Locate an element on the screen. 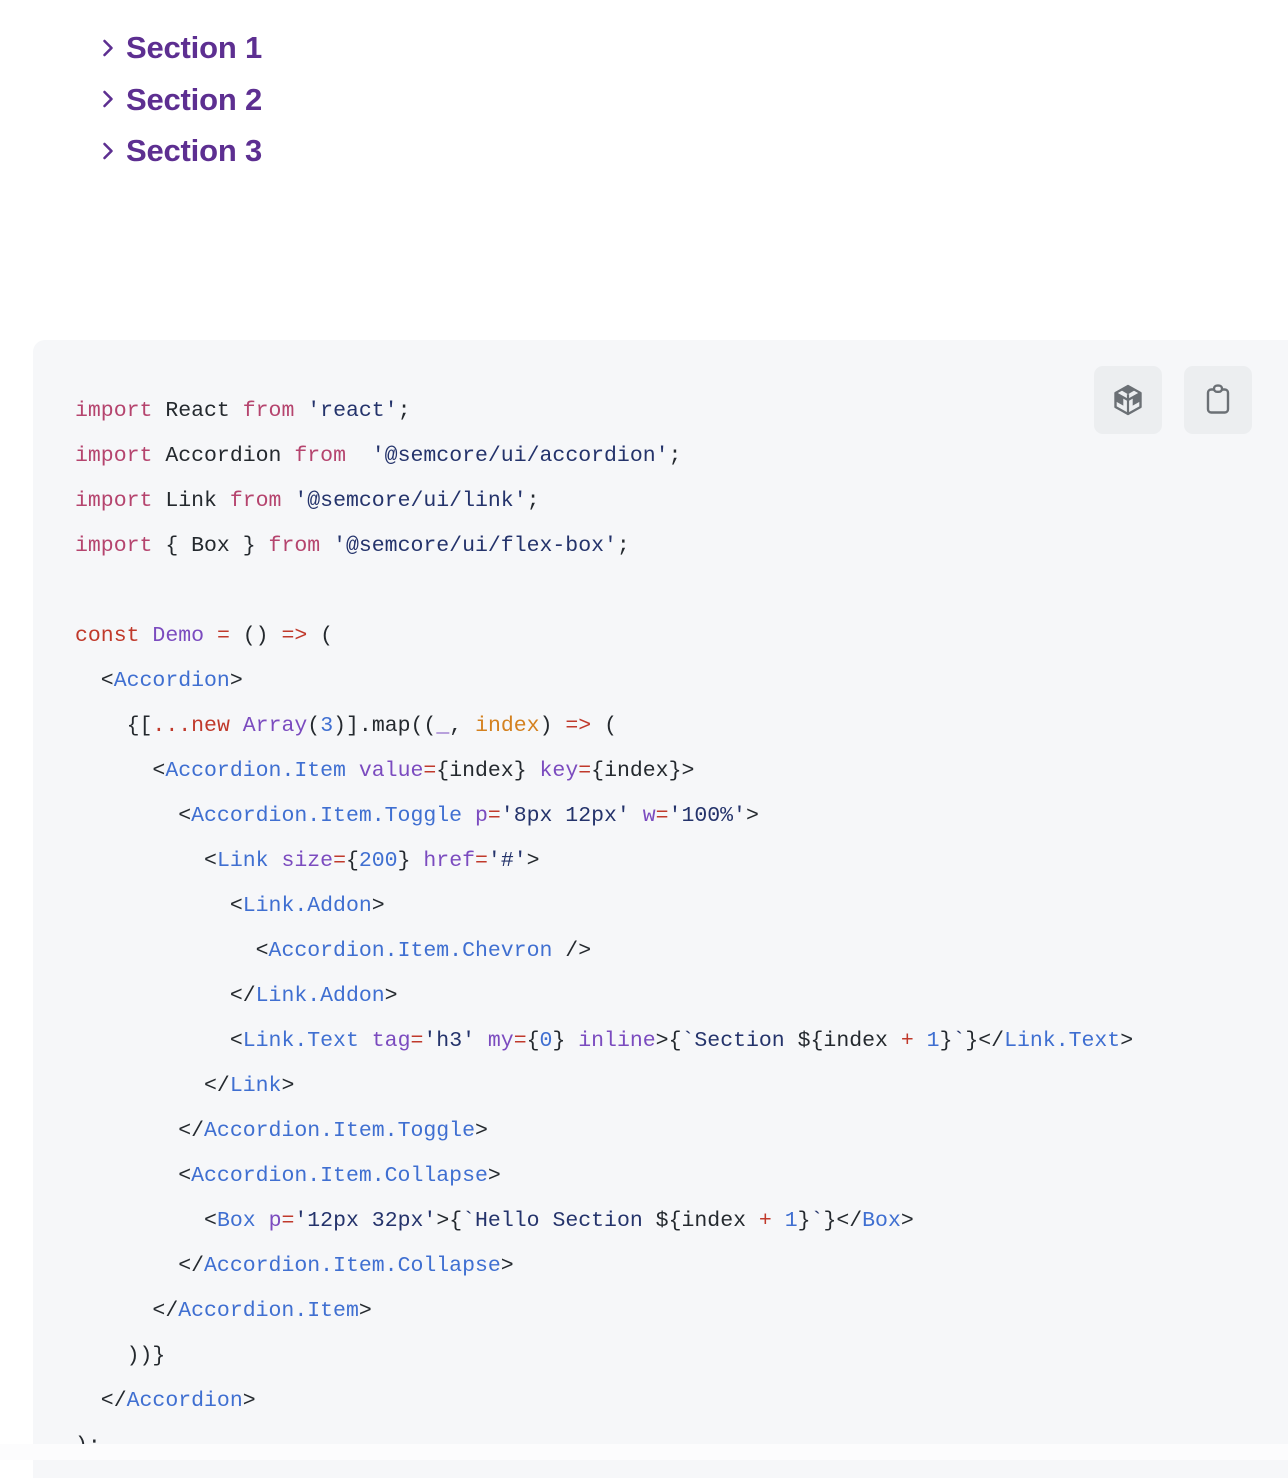 The height and width of the screenshot is (1478, 1288). code-token: map is located at coordinates (391, 726).